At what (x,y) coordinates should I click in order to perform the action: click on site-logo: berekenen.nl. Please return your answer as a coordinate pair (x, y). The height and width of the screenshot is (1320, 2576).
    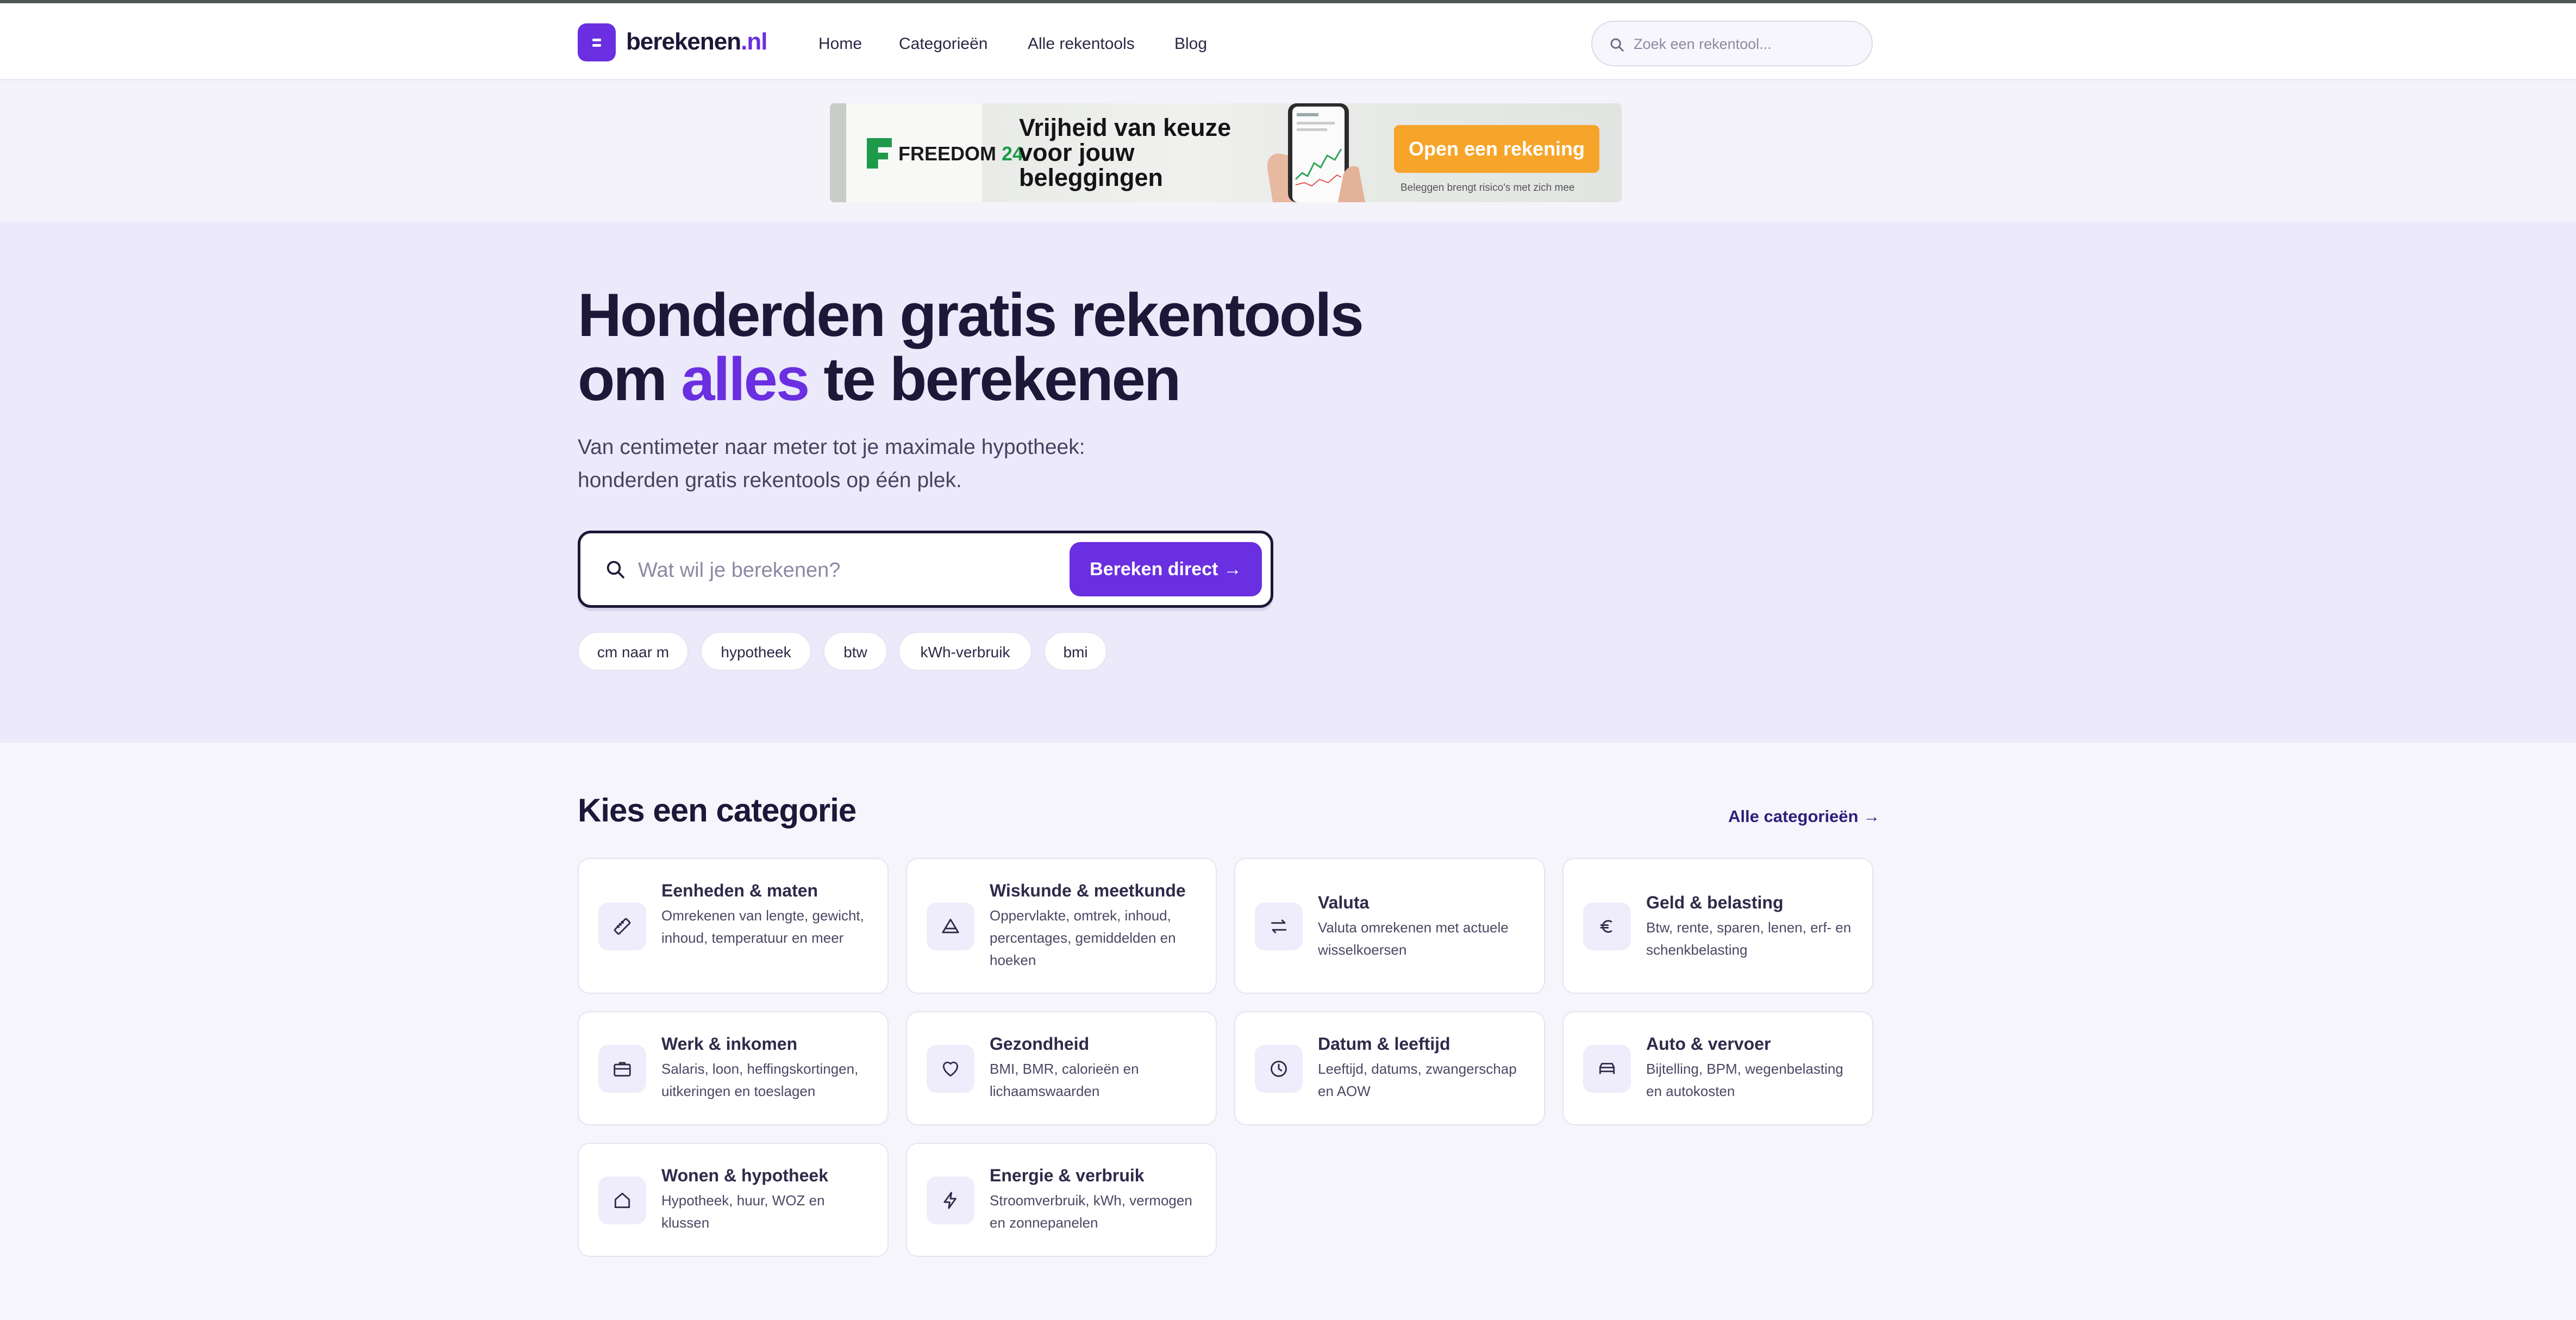
    Looking at the image, I should click on (697, 41).